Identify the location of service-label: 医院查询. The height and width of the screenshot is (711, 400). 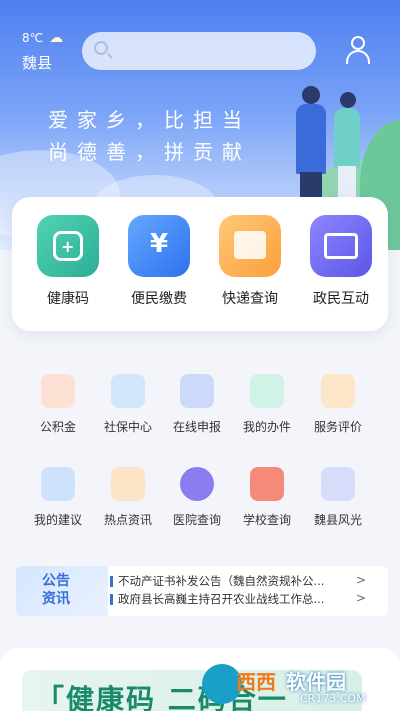
(196, 520).